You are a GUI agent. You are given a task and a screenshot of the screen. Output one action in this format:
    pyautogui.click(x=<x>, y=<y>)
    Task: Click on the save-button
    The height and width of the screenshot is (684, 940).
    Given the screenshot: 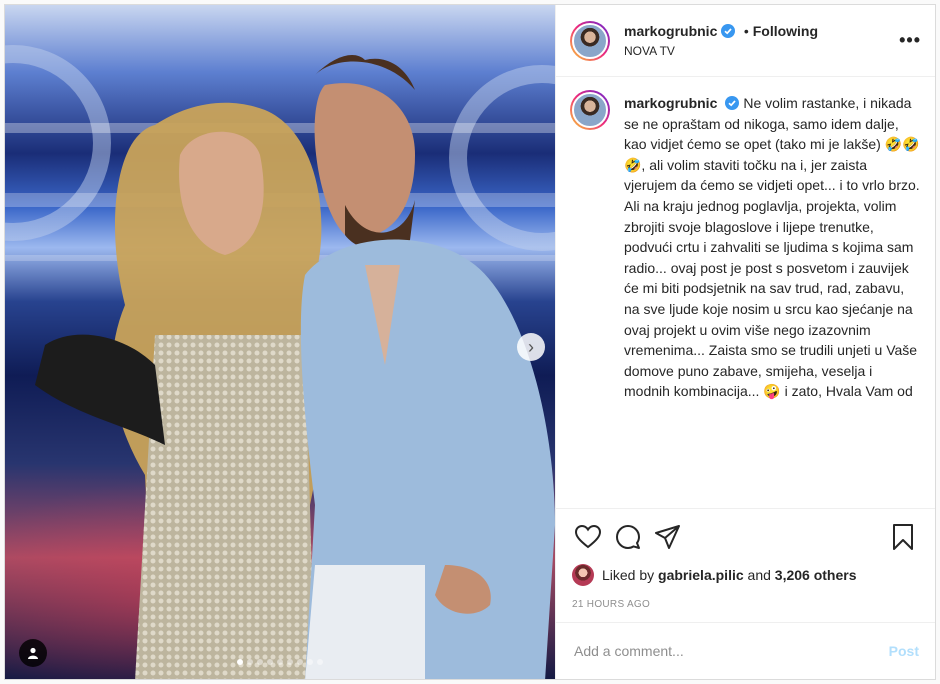 What is the action you would take?
    pyautogui.click(x=903, y=537)
    